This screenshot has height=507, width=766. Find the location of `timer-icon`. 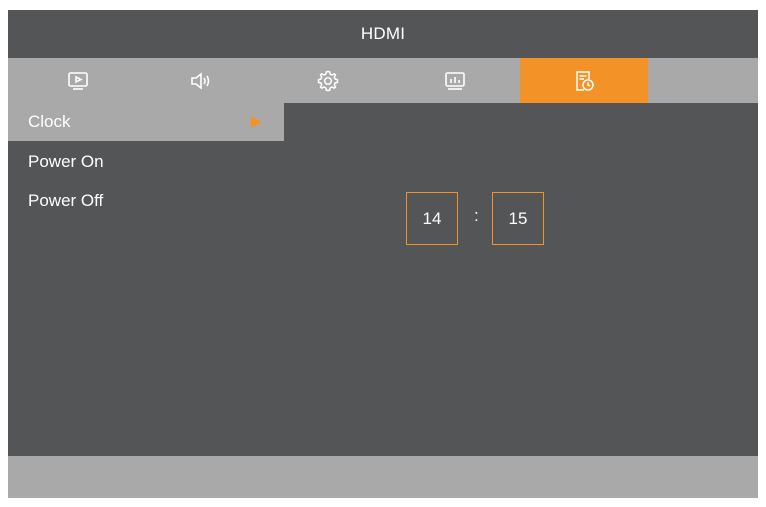

timer-icon is located at coordinates (585, 80).